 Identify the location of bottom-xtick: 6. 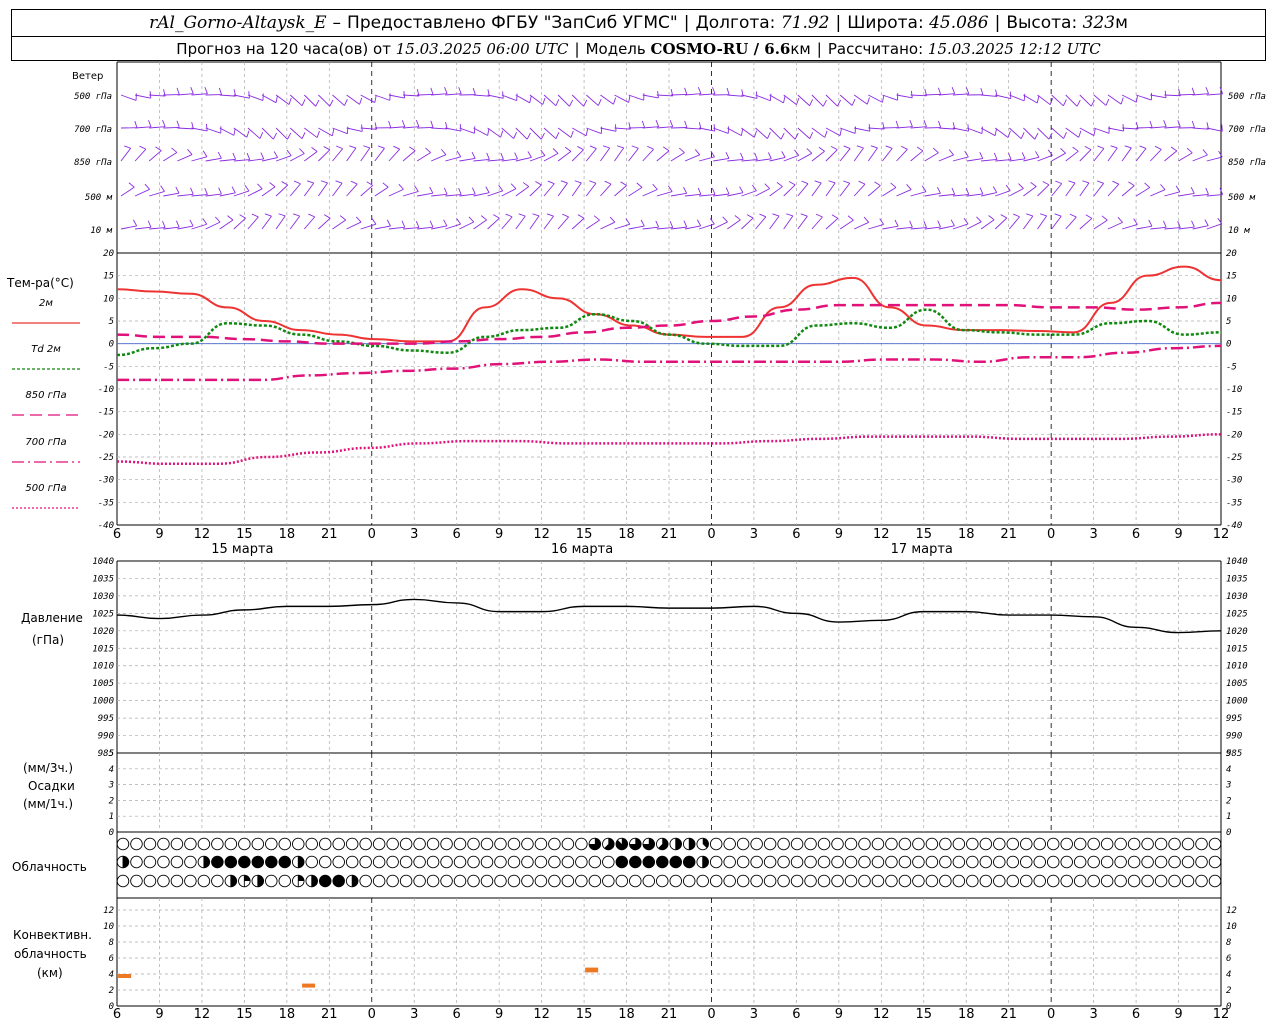
(117, 1014).